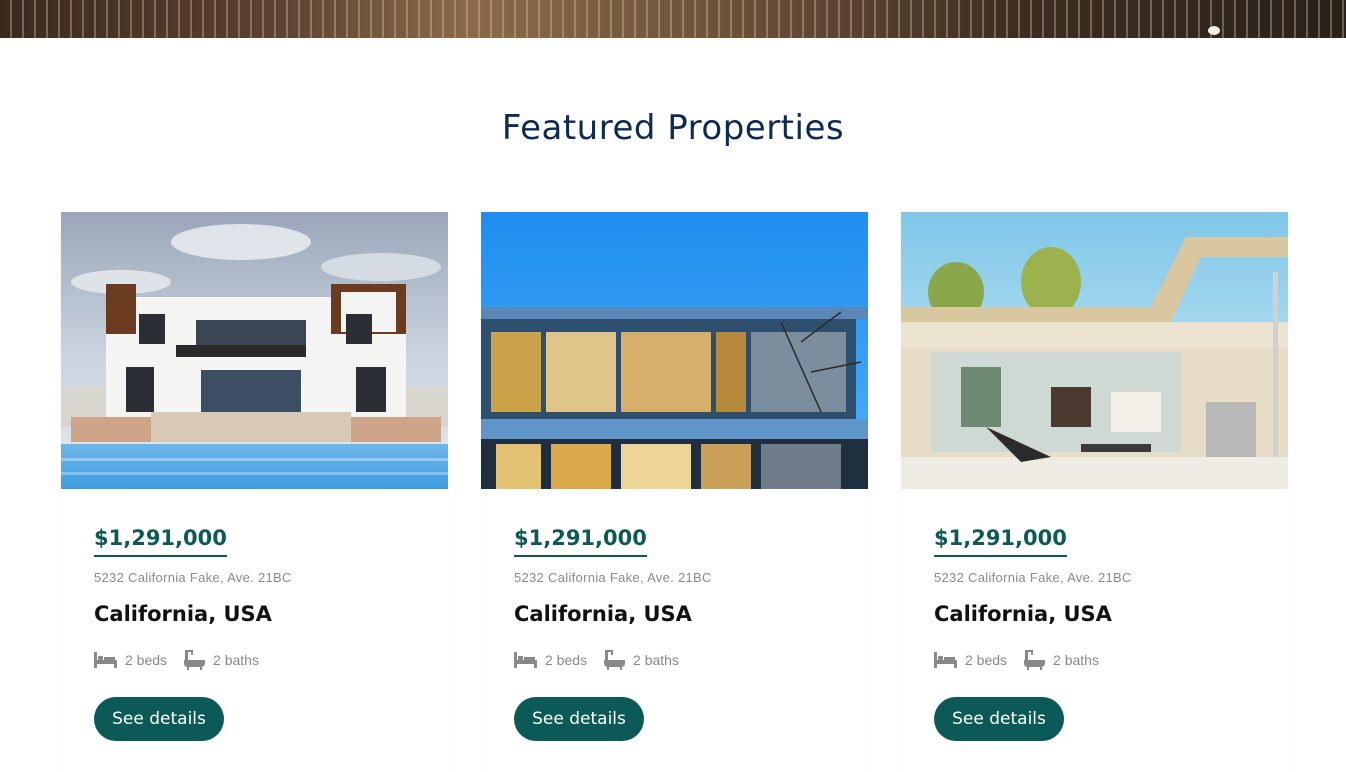  Describe the element at coordinates (673, 19) in the screenshot. I see `hero-banner-image` at that location.